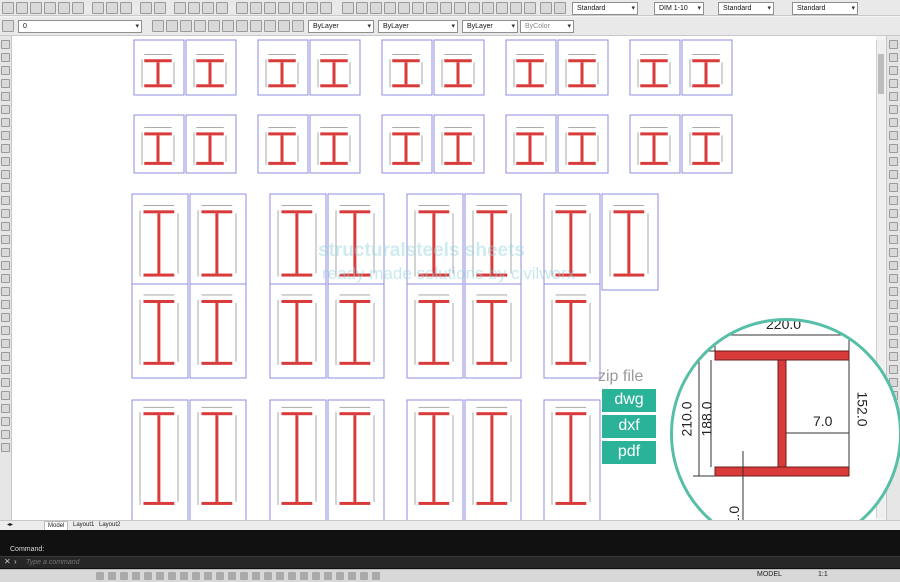 The height and width of the screenshot is (582, 900). Describe the element at coordinates (208, 8) in the screenshot. I see `zoom-window-icon` at that location.